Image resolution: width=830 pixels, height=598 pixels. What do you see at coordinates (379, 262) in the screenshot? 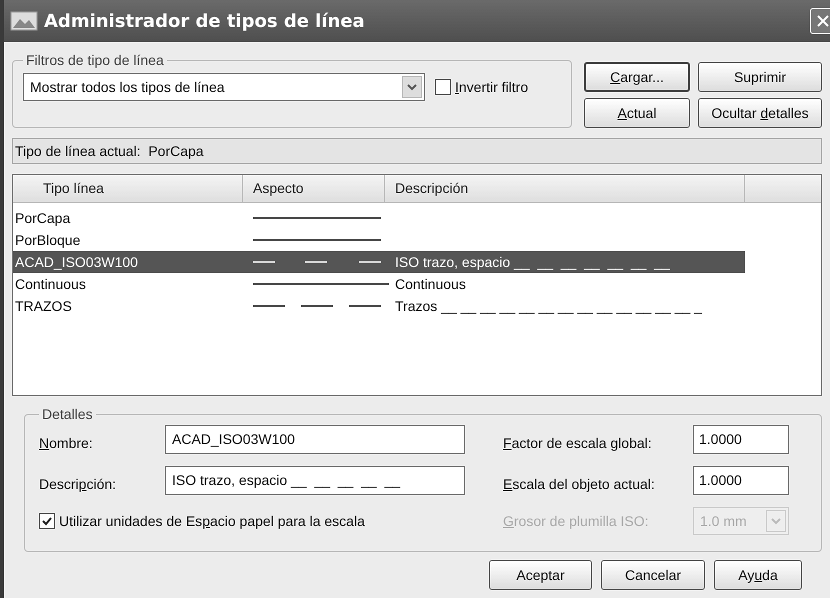
I see `list-row: ACAD_ISO03W100 ISO trazo, espacio __ __ __ __ __ __ __` at bounding box center [379, 262].